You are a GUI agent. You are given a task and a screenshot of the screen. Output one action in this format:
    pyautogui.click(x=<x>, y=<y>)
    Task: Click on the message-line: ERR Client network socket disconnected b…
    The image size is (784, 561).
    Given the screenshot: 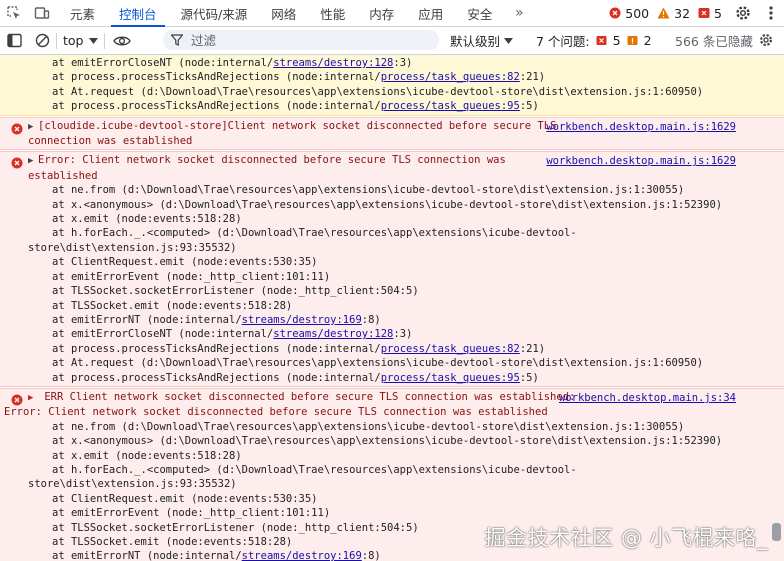 What is the action you would take?
    pyautogui.click(x=310, y=396)
    